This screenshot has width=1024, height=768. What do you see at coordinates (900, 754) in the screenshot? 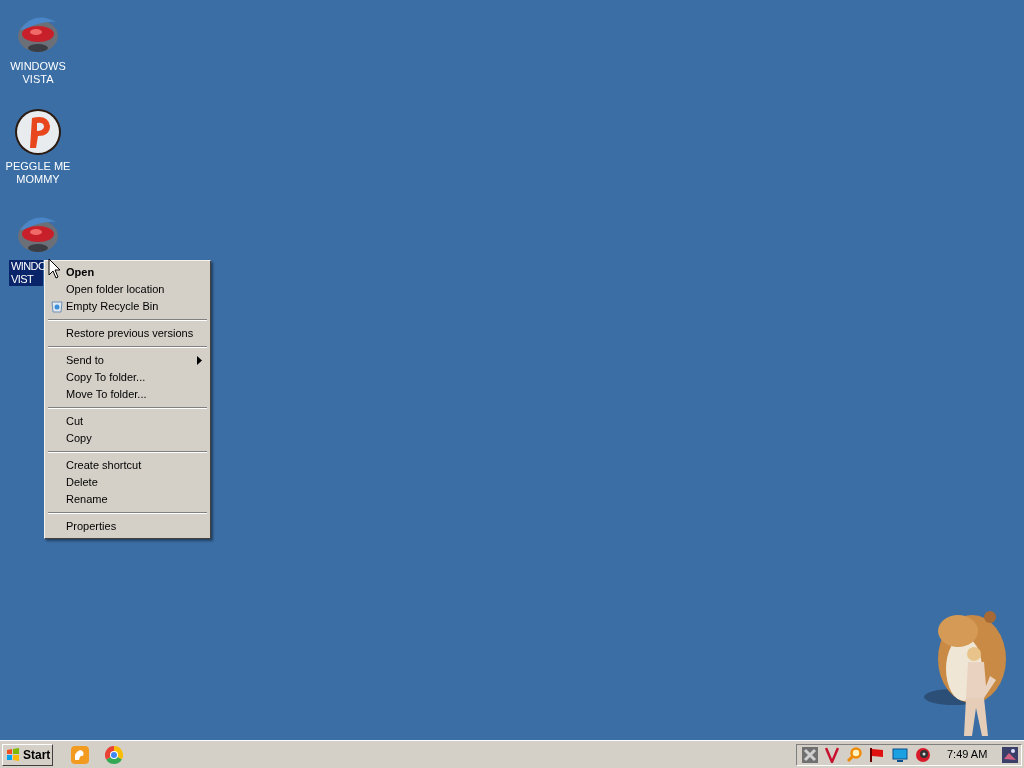
I see `monitor-icon` at bounding box center [900, 754].